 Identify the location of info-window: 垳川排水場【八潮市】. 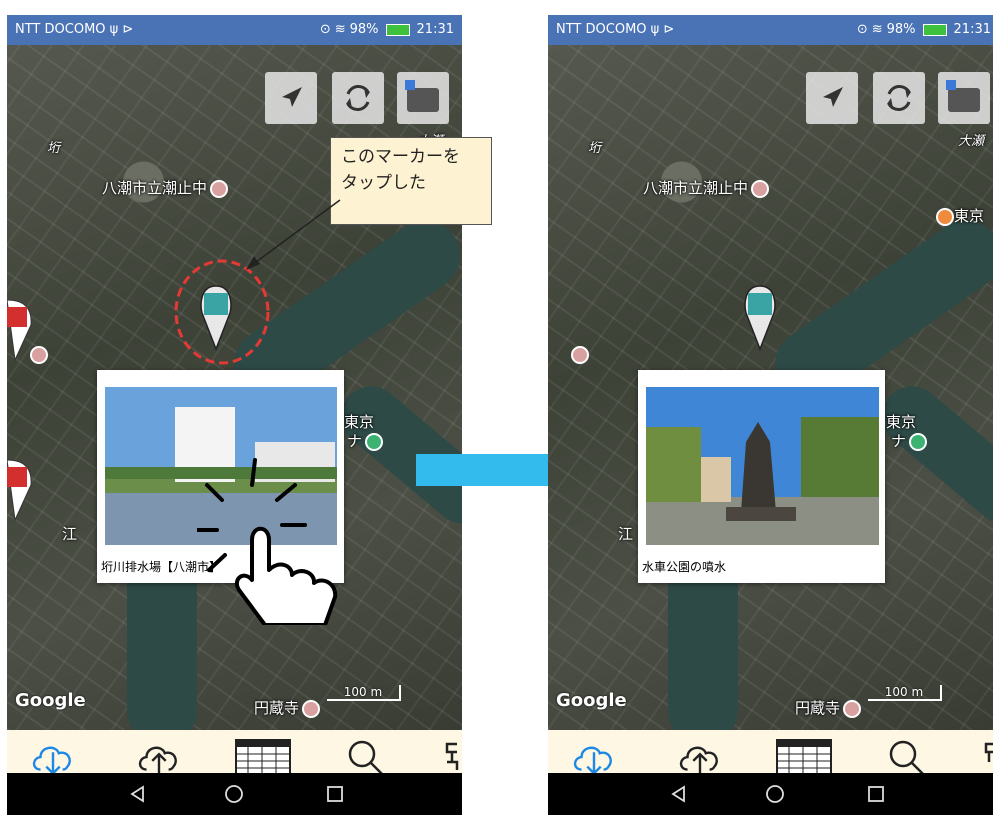
(220, 497).